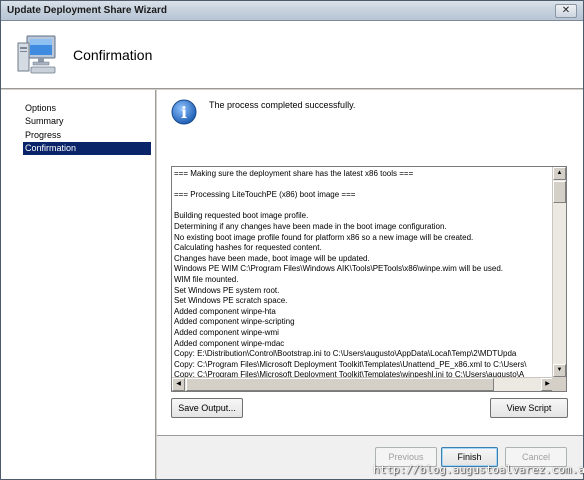 This screenshot has height=480, width=584. Describe the element at coordinates (234, 322) in the screenshot. I see `log-line: Added component winpe-scripting` at that location.